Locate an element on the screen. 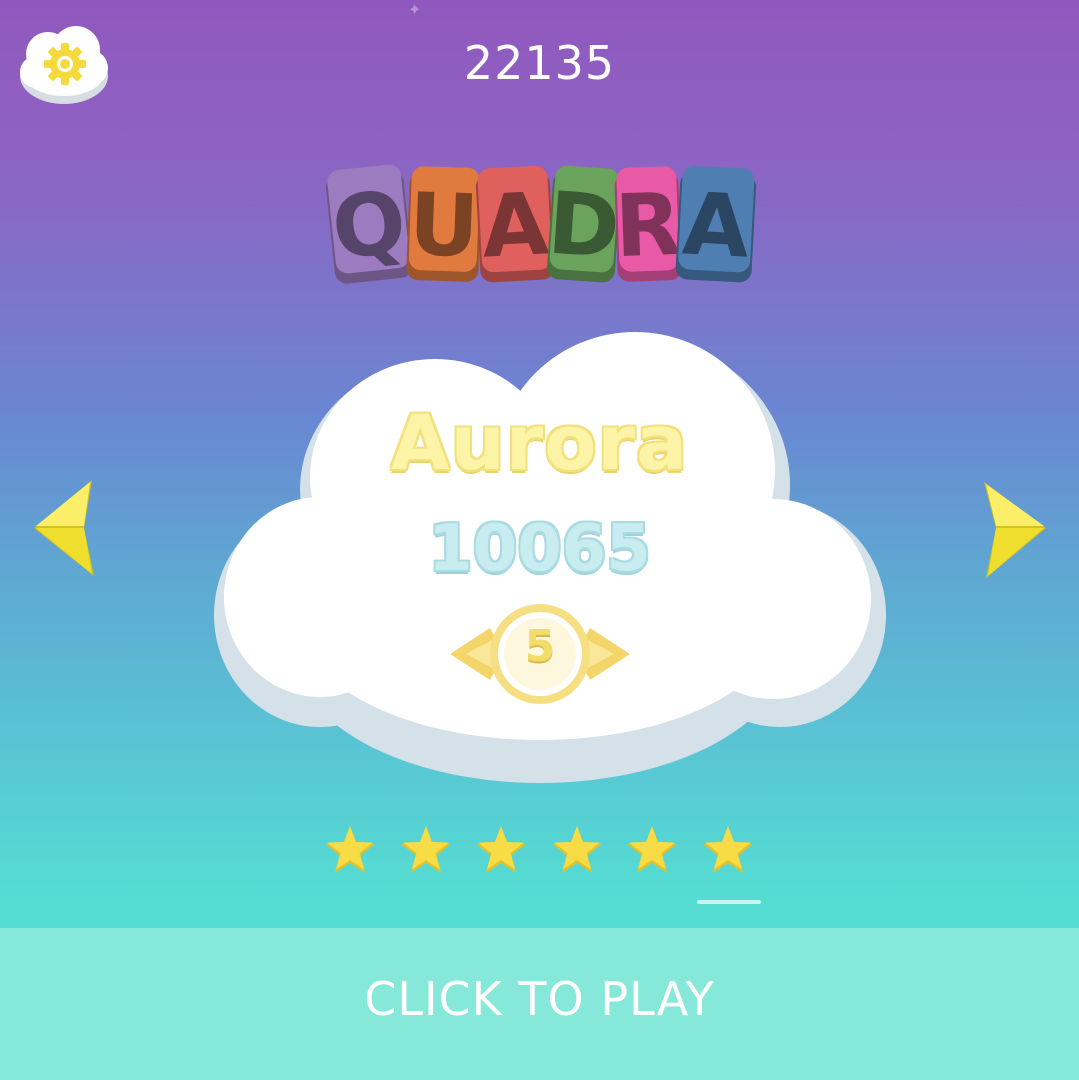 This screenshot has width=1079, height=1080. svg-text: D is located at coordinates (584, 226).